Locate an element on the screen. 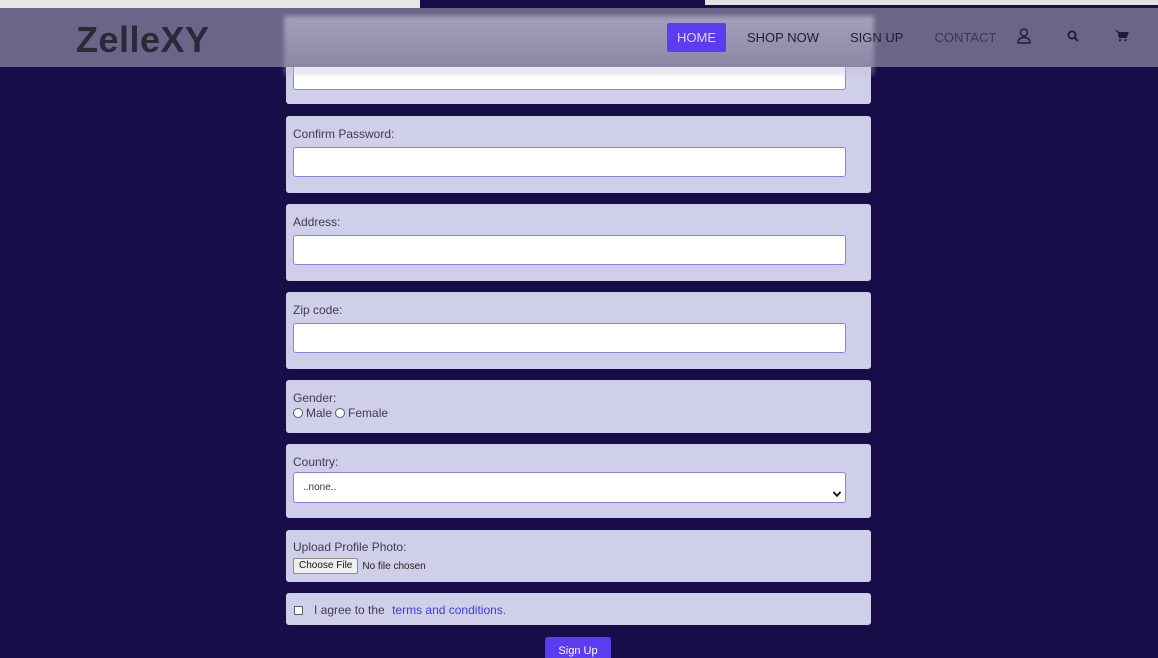  logo: ZelleXY is located at coordinates (143, 40).